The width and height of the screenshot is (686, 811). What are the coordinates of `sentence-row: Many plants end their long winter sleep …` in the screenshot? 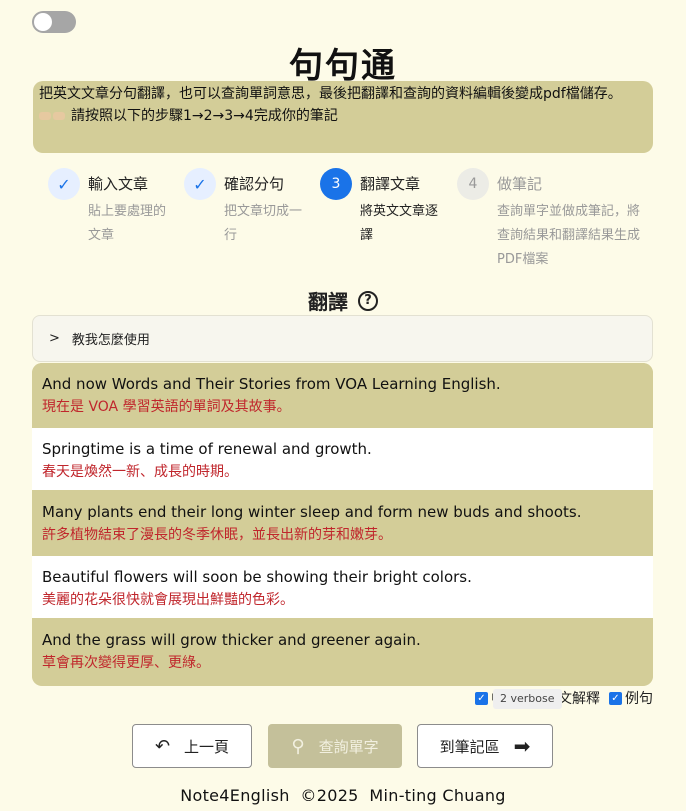 It's located at (342, 523).